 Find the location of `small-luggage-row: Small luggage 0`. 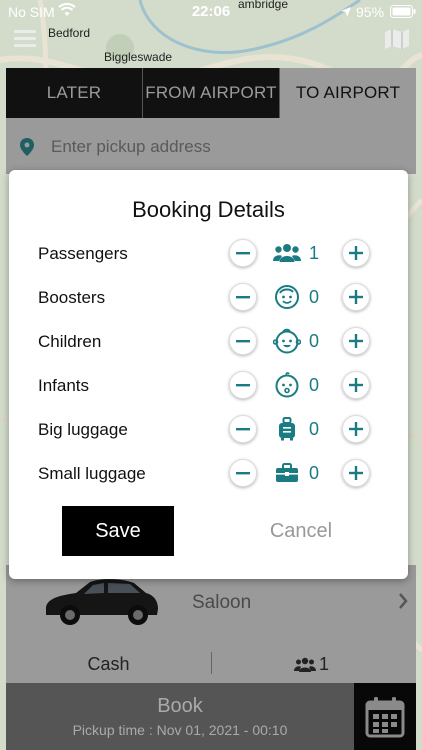

small-luggage-row: Small luggage 0 is located at coordinates (208, 474).